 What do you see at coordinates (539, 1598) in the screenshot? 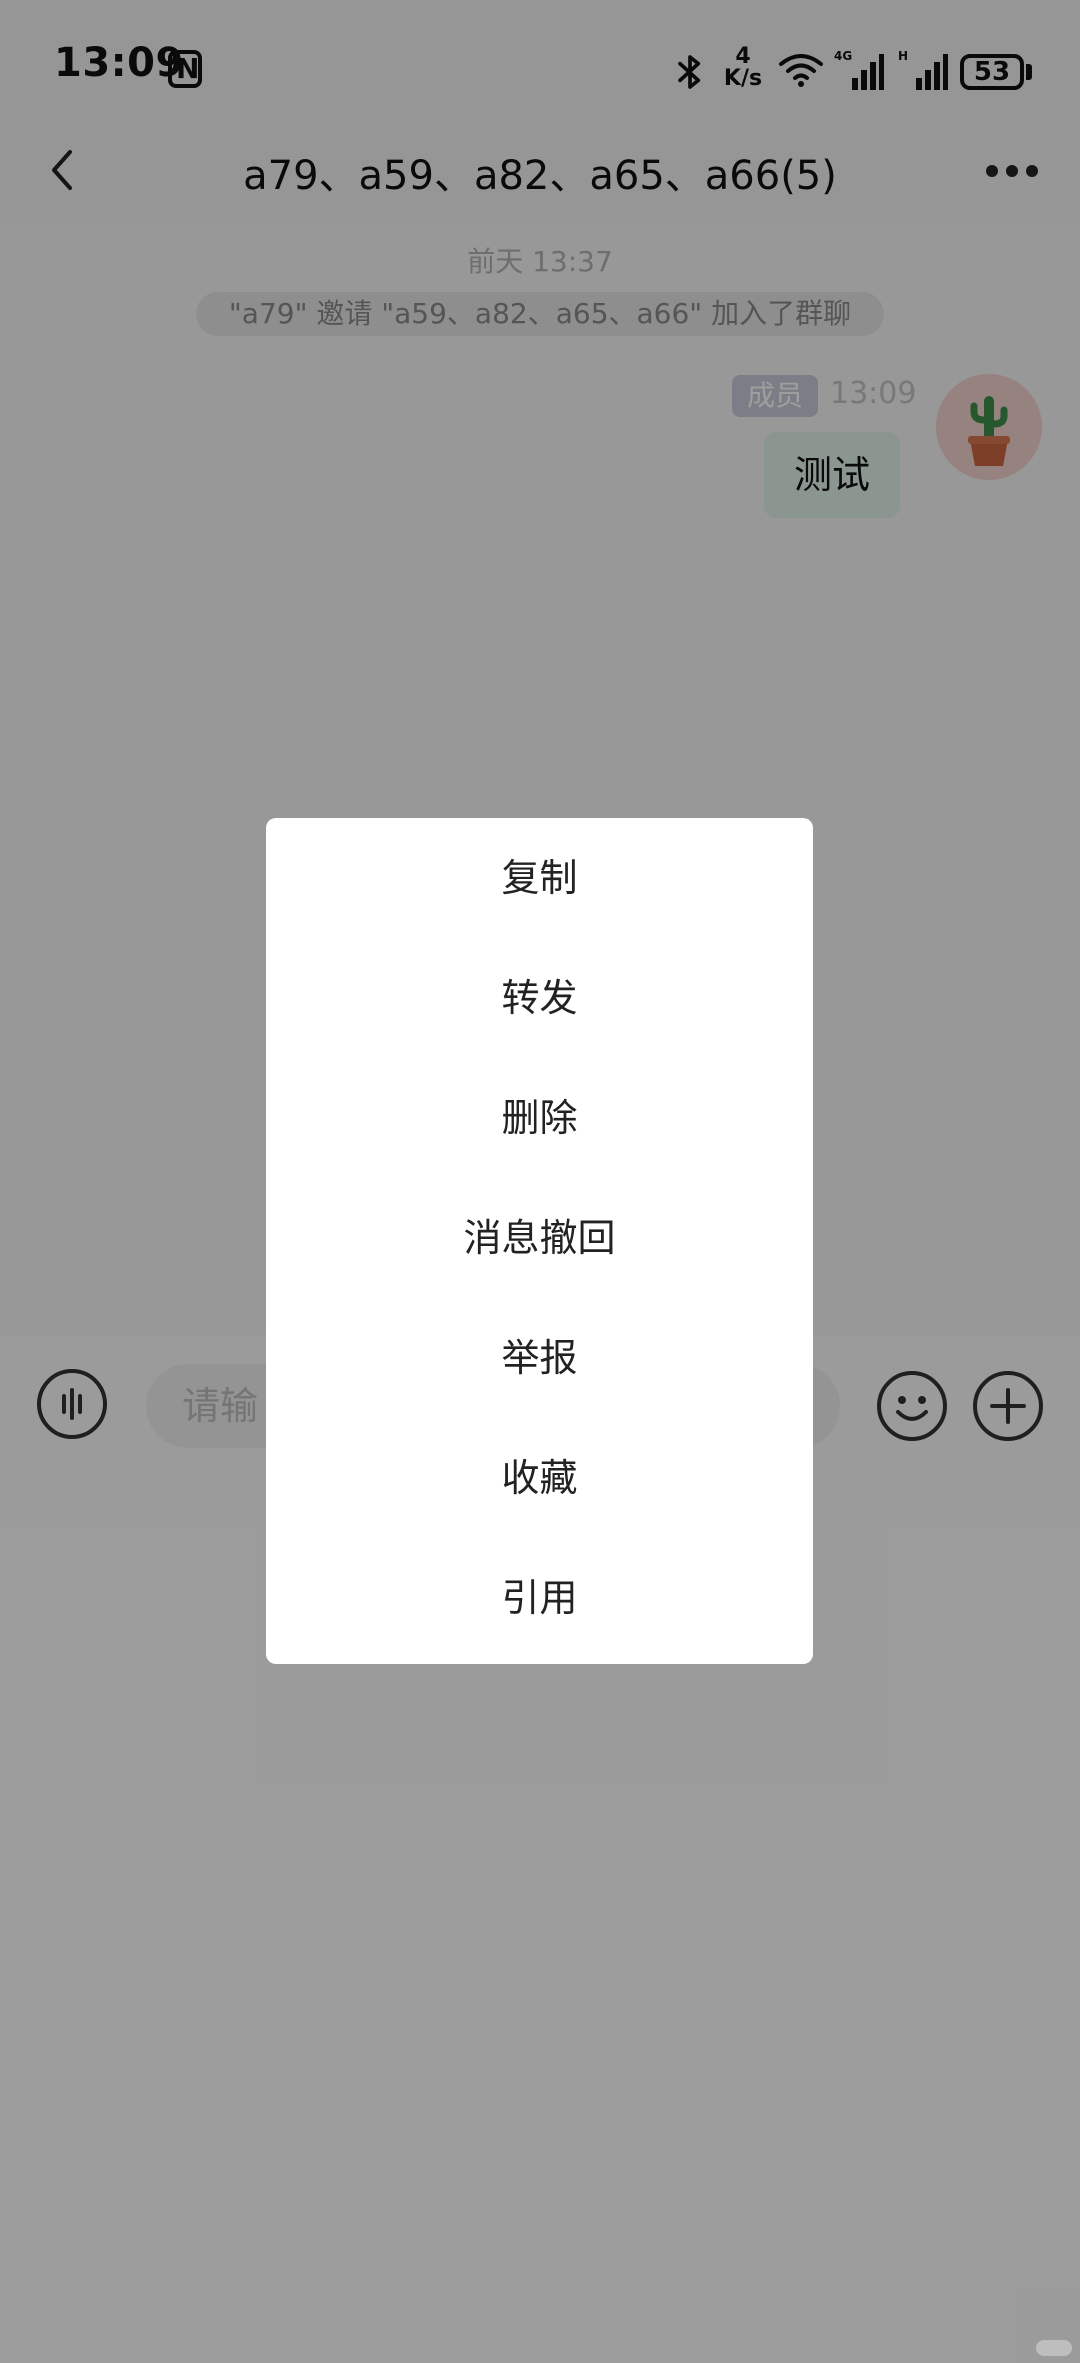
I see `menu-item-quote: 引用` at bounding box center [539, 1598].